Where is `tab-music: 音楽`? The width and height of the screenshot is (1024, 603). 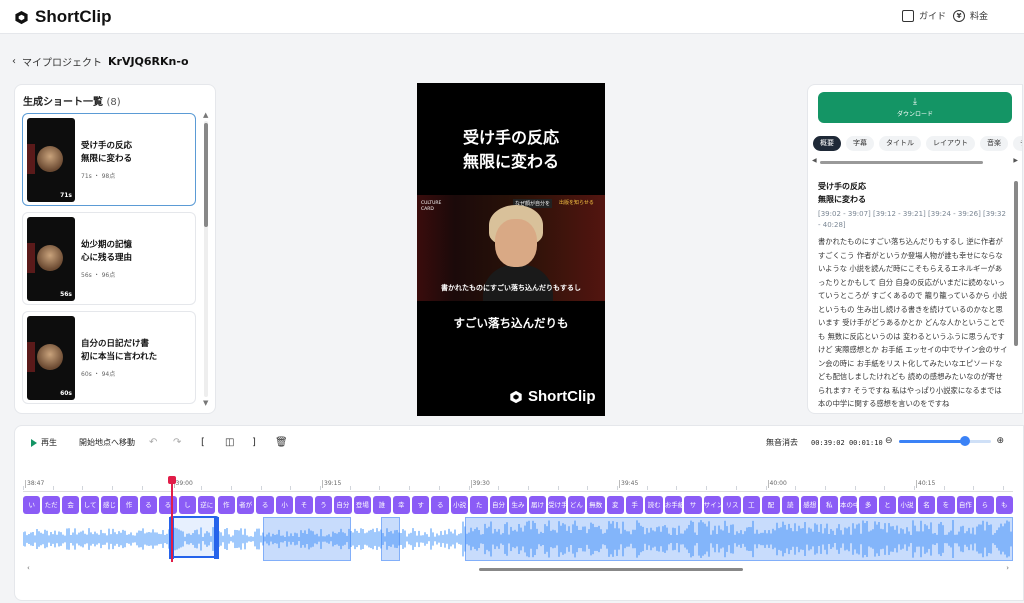
tab-music: 音楽 is located at coordinates (994, 143).